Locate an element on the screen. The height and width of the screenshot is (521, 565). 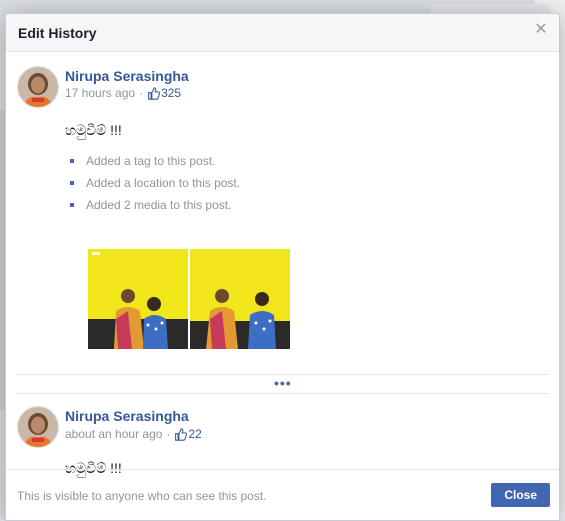
divider is located at coordinates (282, 393).